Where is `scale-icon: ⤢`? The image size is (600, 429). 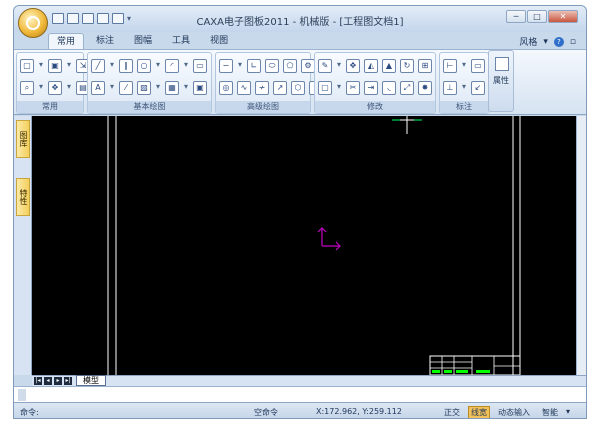 scale-icon: ⤢ is located at coordinates (407, 88).